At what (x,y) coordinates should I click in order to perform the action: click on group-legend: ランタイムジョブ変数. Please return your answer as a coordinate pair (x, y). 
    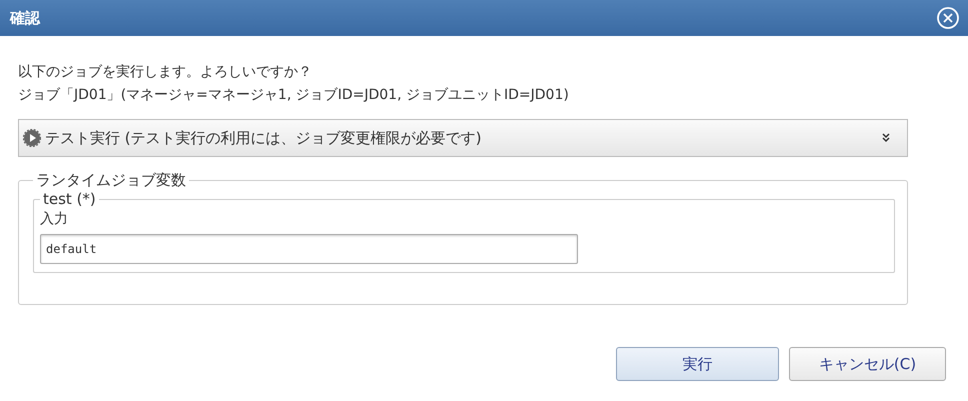
    Looking at the image, I should click on (111, 180).